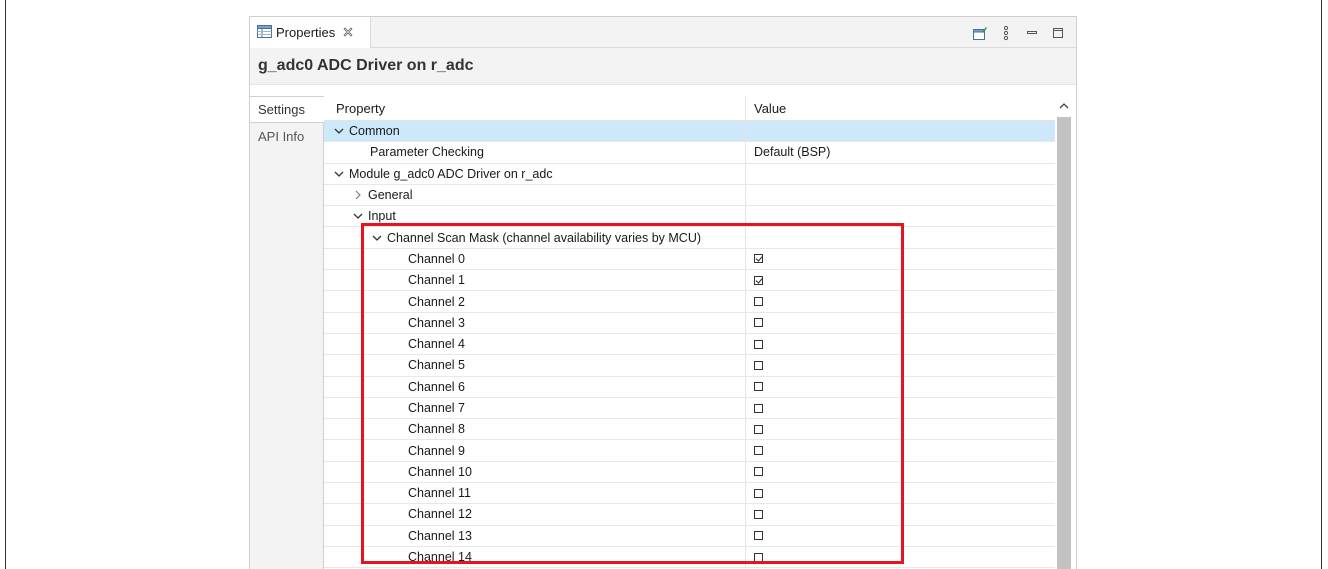 This screenshot has width=1328, height=569. I want to click on minimize-icon, so click(1032, 33).